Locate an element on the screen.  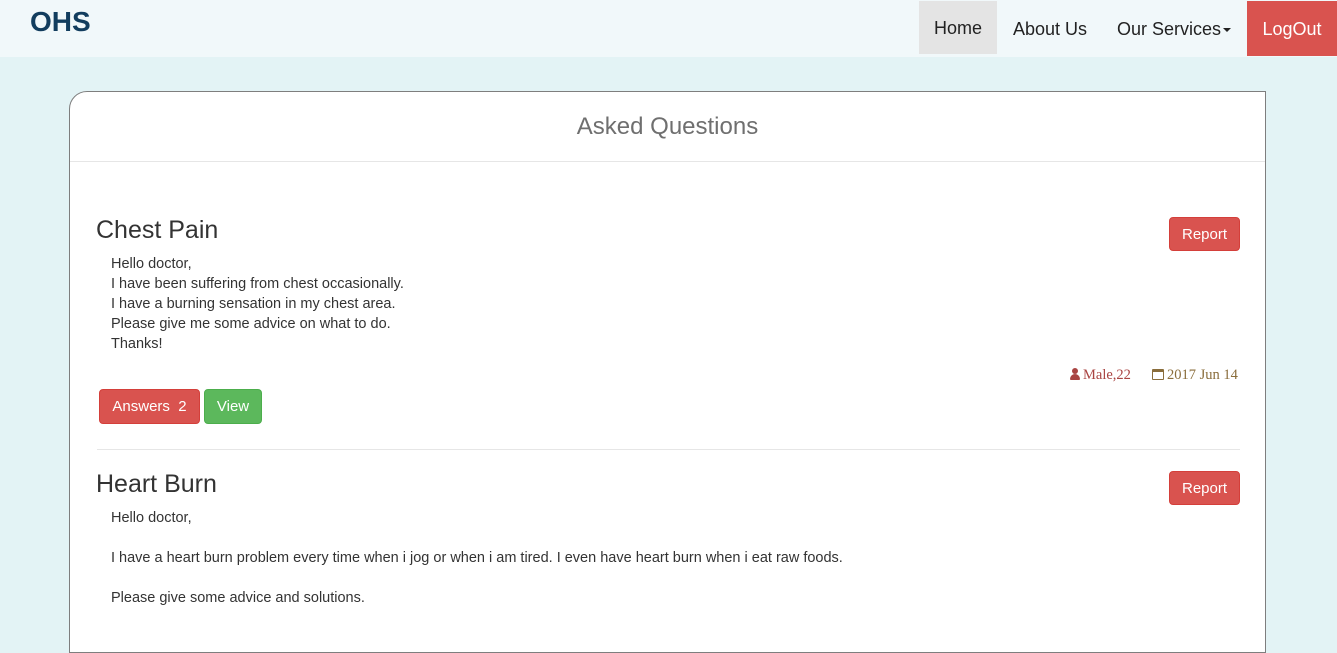
answers-count-badge: 2 is located at coordinates (182, 406).